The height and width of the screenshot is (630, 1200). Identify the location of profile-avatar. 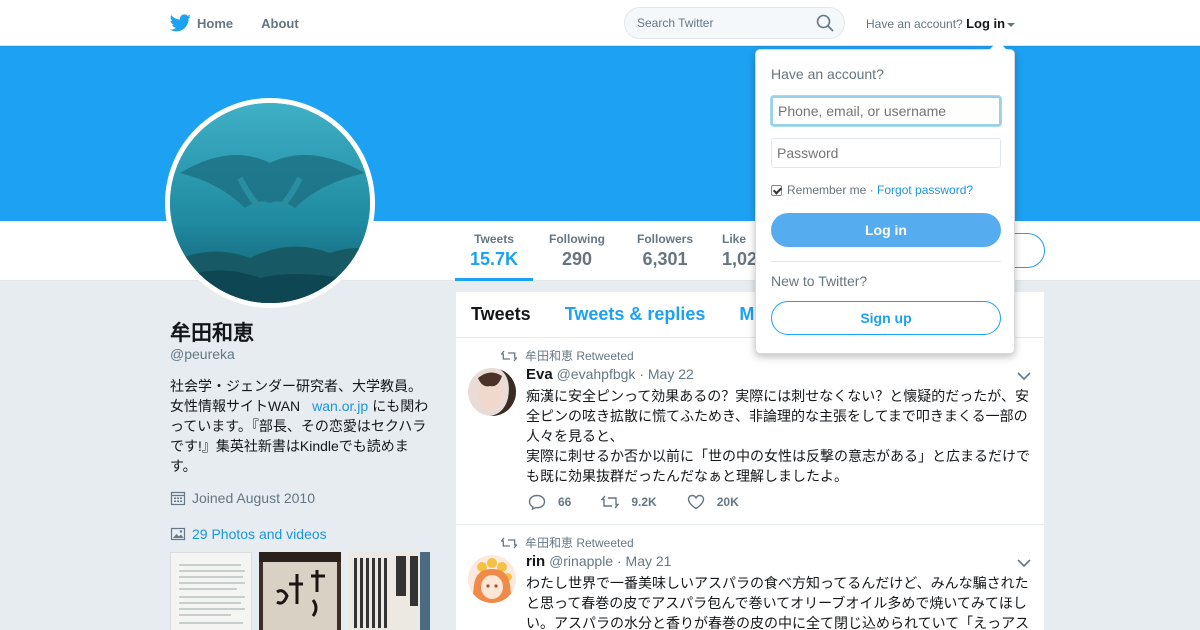
(270, 203).